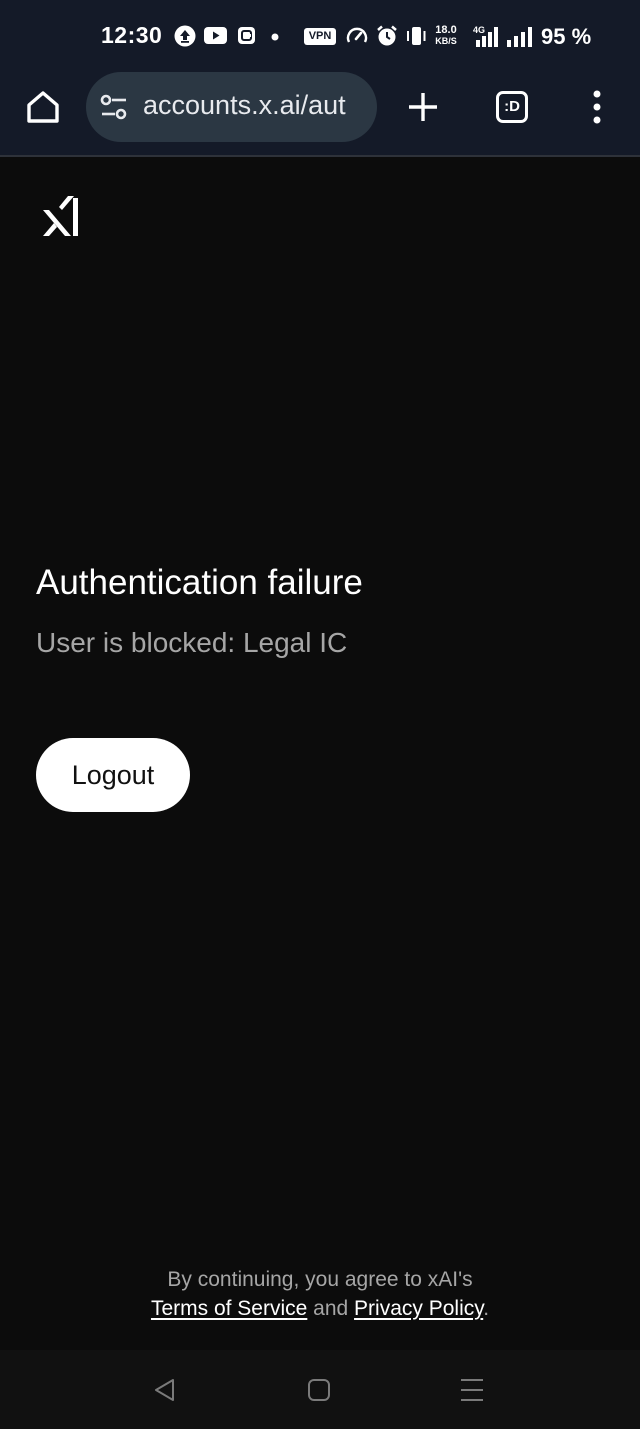 This screenshot has width=640, height=1429. Describe the element at coordinates (275, 37) in the screenshot. I see `dot-icon` at that location.